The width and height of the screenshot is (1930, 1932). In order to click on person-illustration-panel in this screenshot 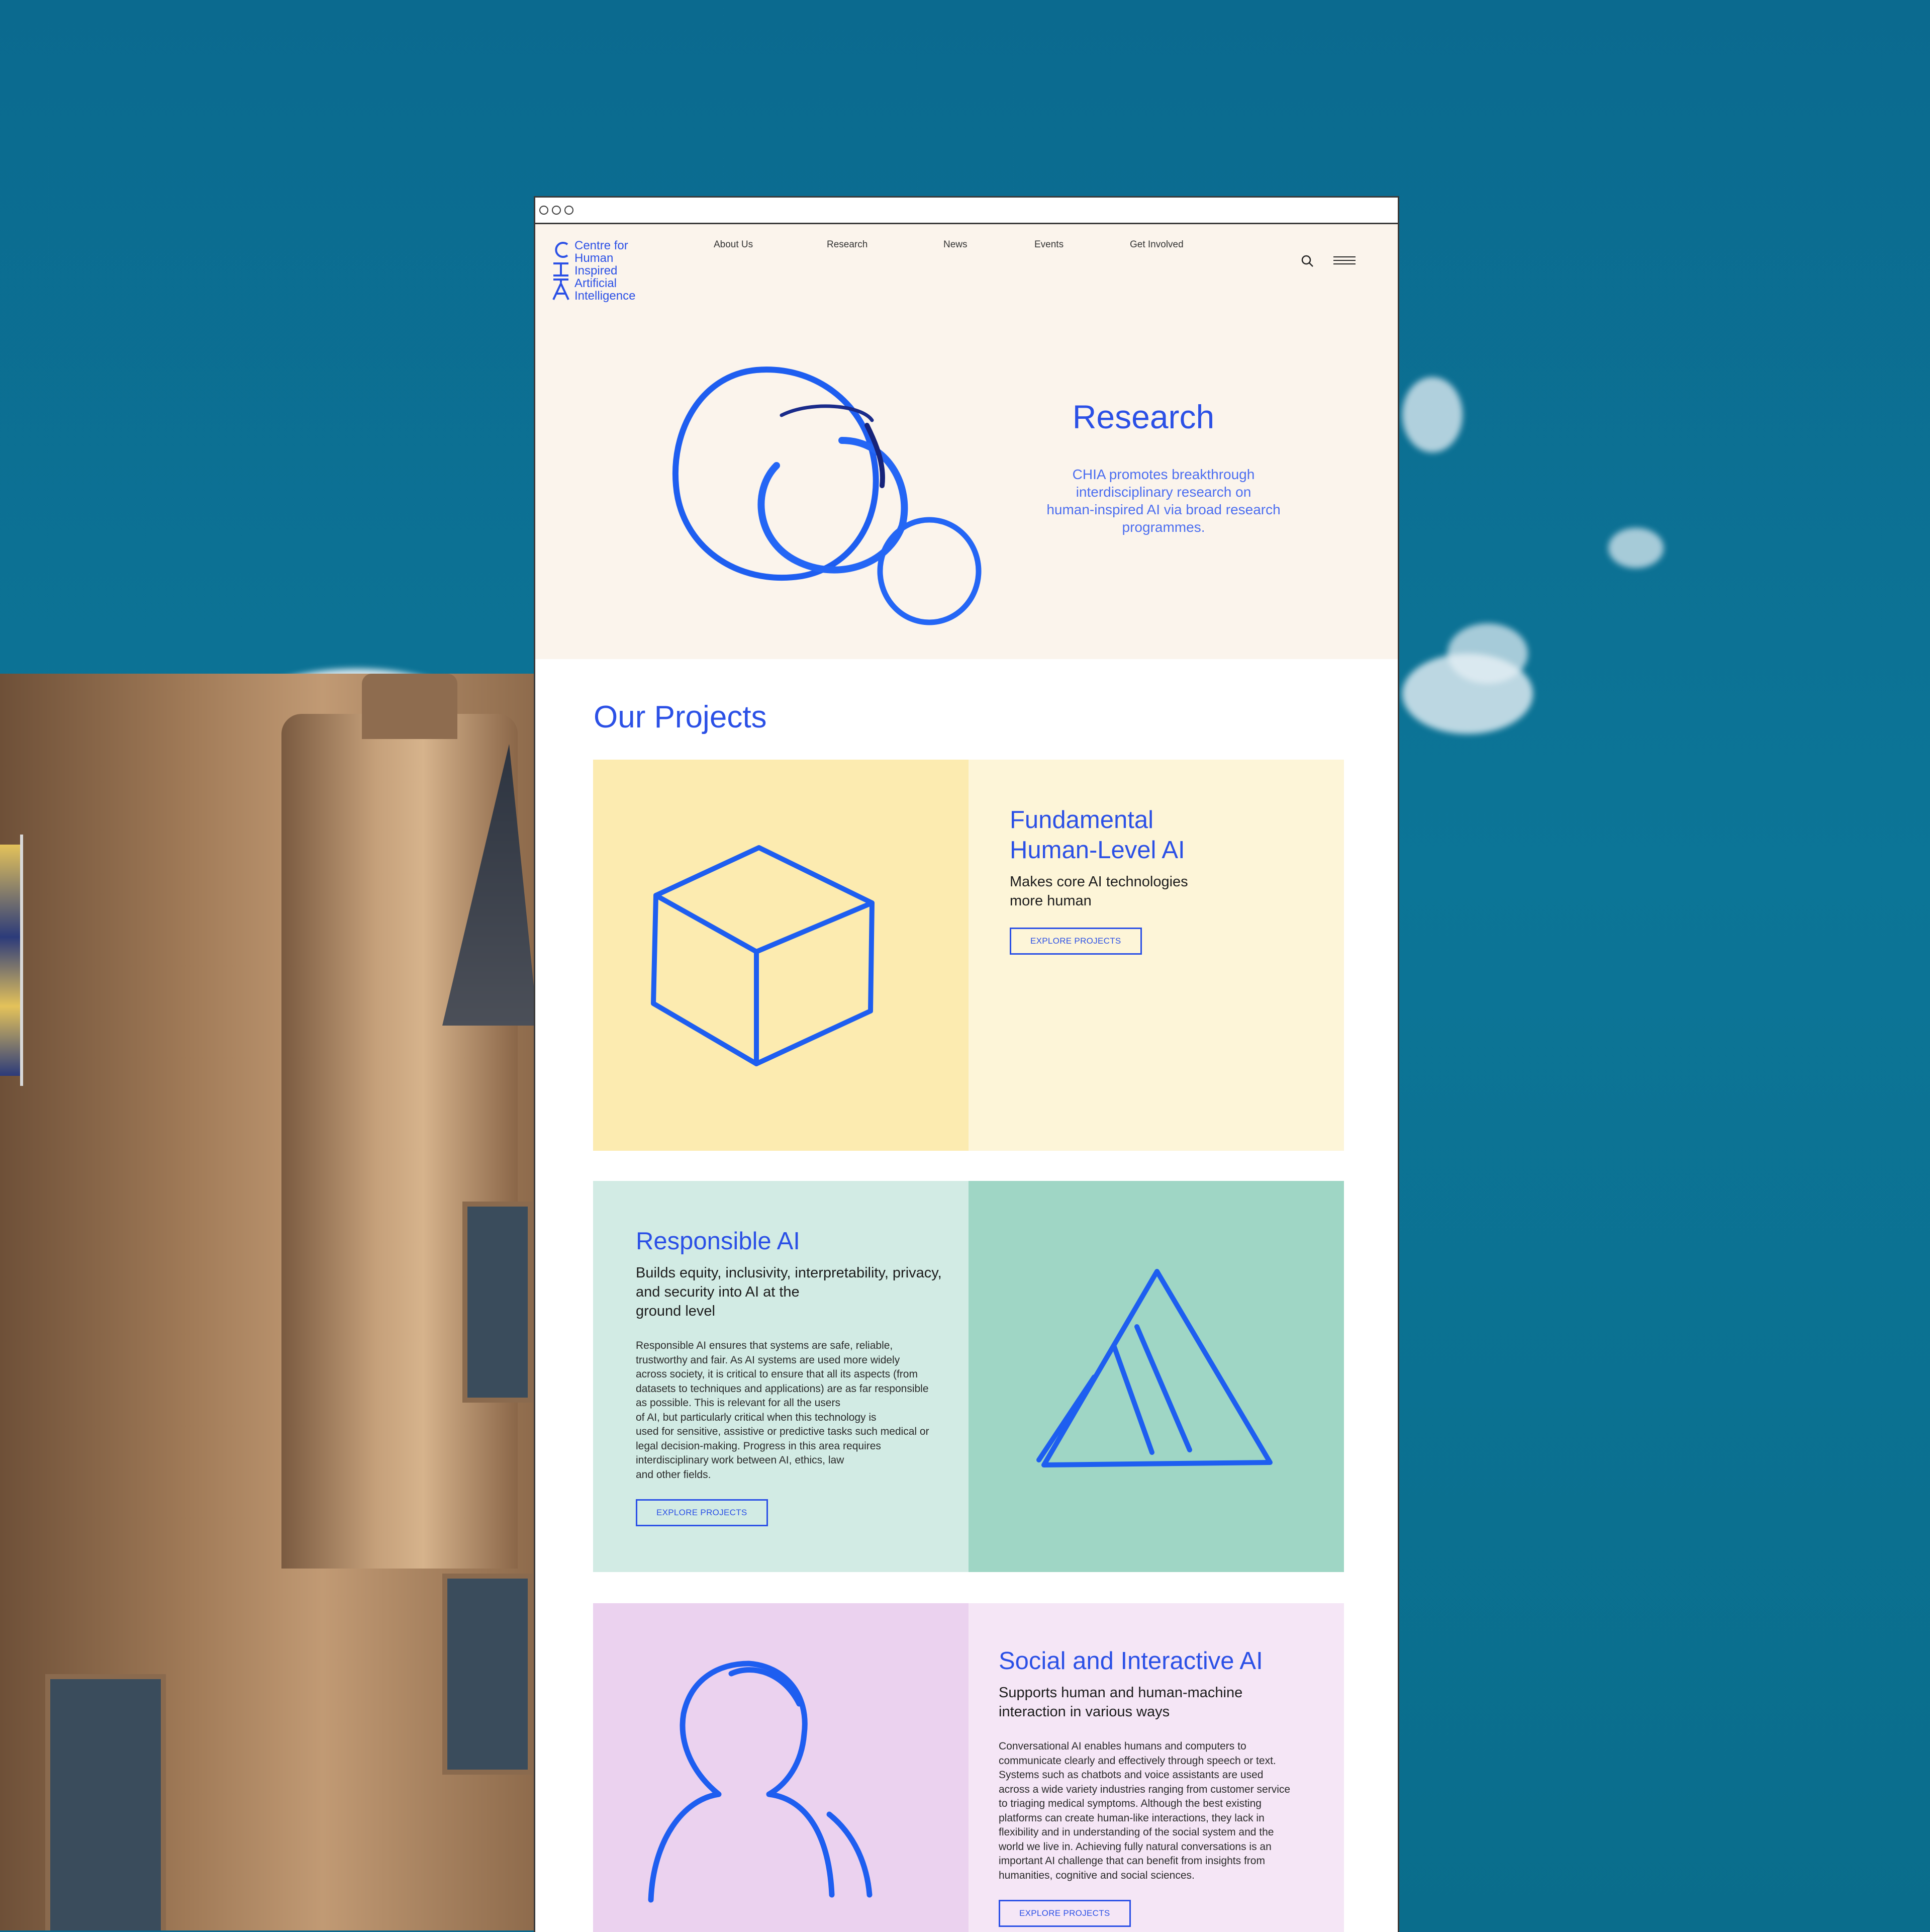, I will do `click(781, 1767)`.